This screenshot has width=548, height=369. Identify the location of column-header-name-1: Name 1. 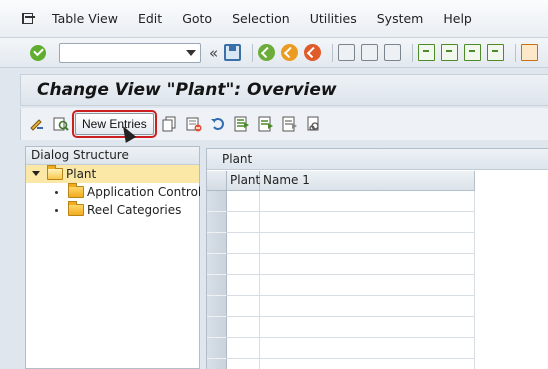
(367, 181).